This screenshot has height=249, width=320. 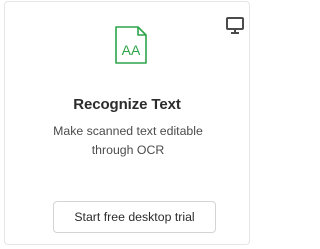 I want to click on recognize-text-document-icon: AA, so click(x=131, y=45).